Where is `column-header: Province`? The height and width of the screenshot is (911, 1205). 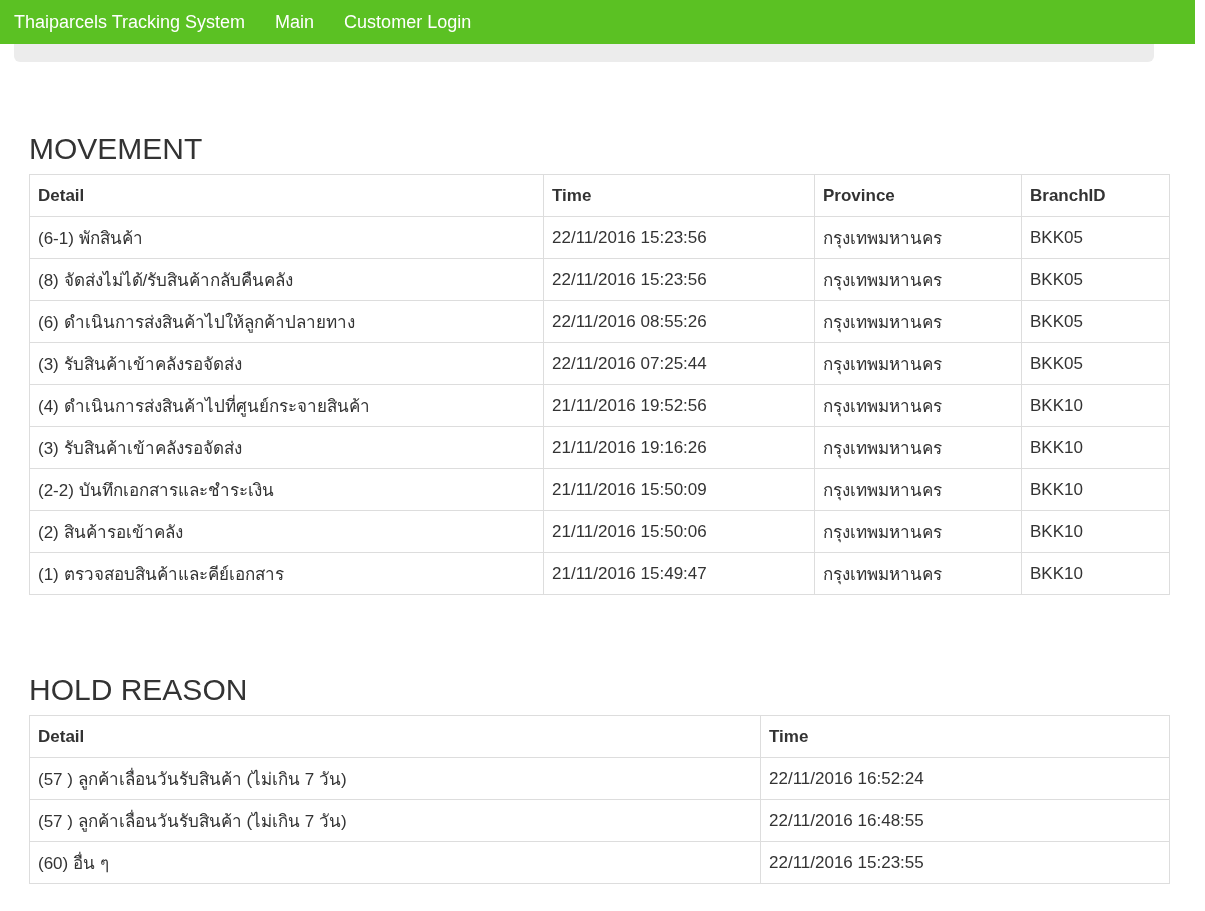 column-header: Province is located at coordinates (918, 195).